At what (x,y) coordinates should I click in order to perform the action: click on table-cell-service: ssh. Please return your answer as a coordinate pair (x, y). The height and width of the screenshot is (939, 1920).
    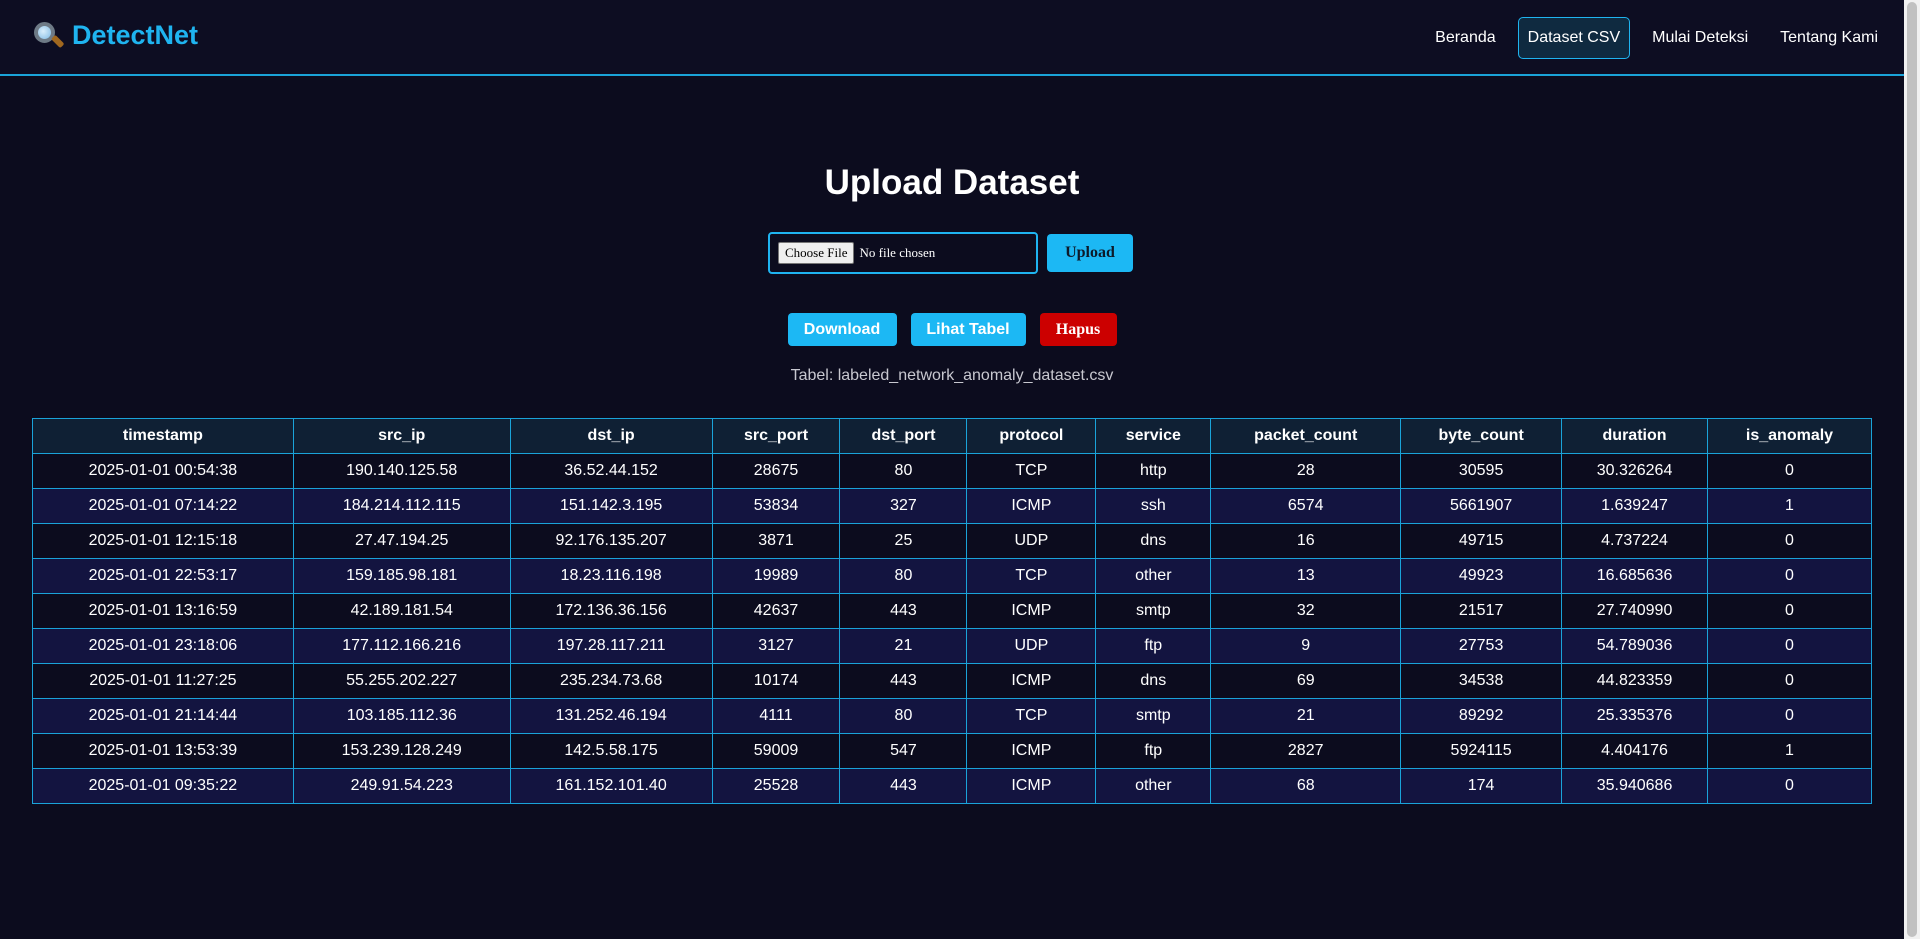
    Looking at the image, I should click on (1153, 506).